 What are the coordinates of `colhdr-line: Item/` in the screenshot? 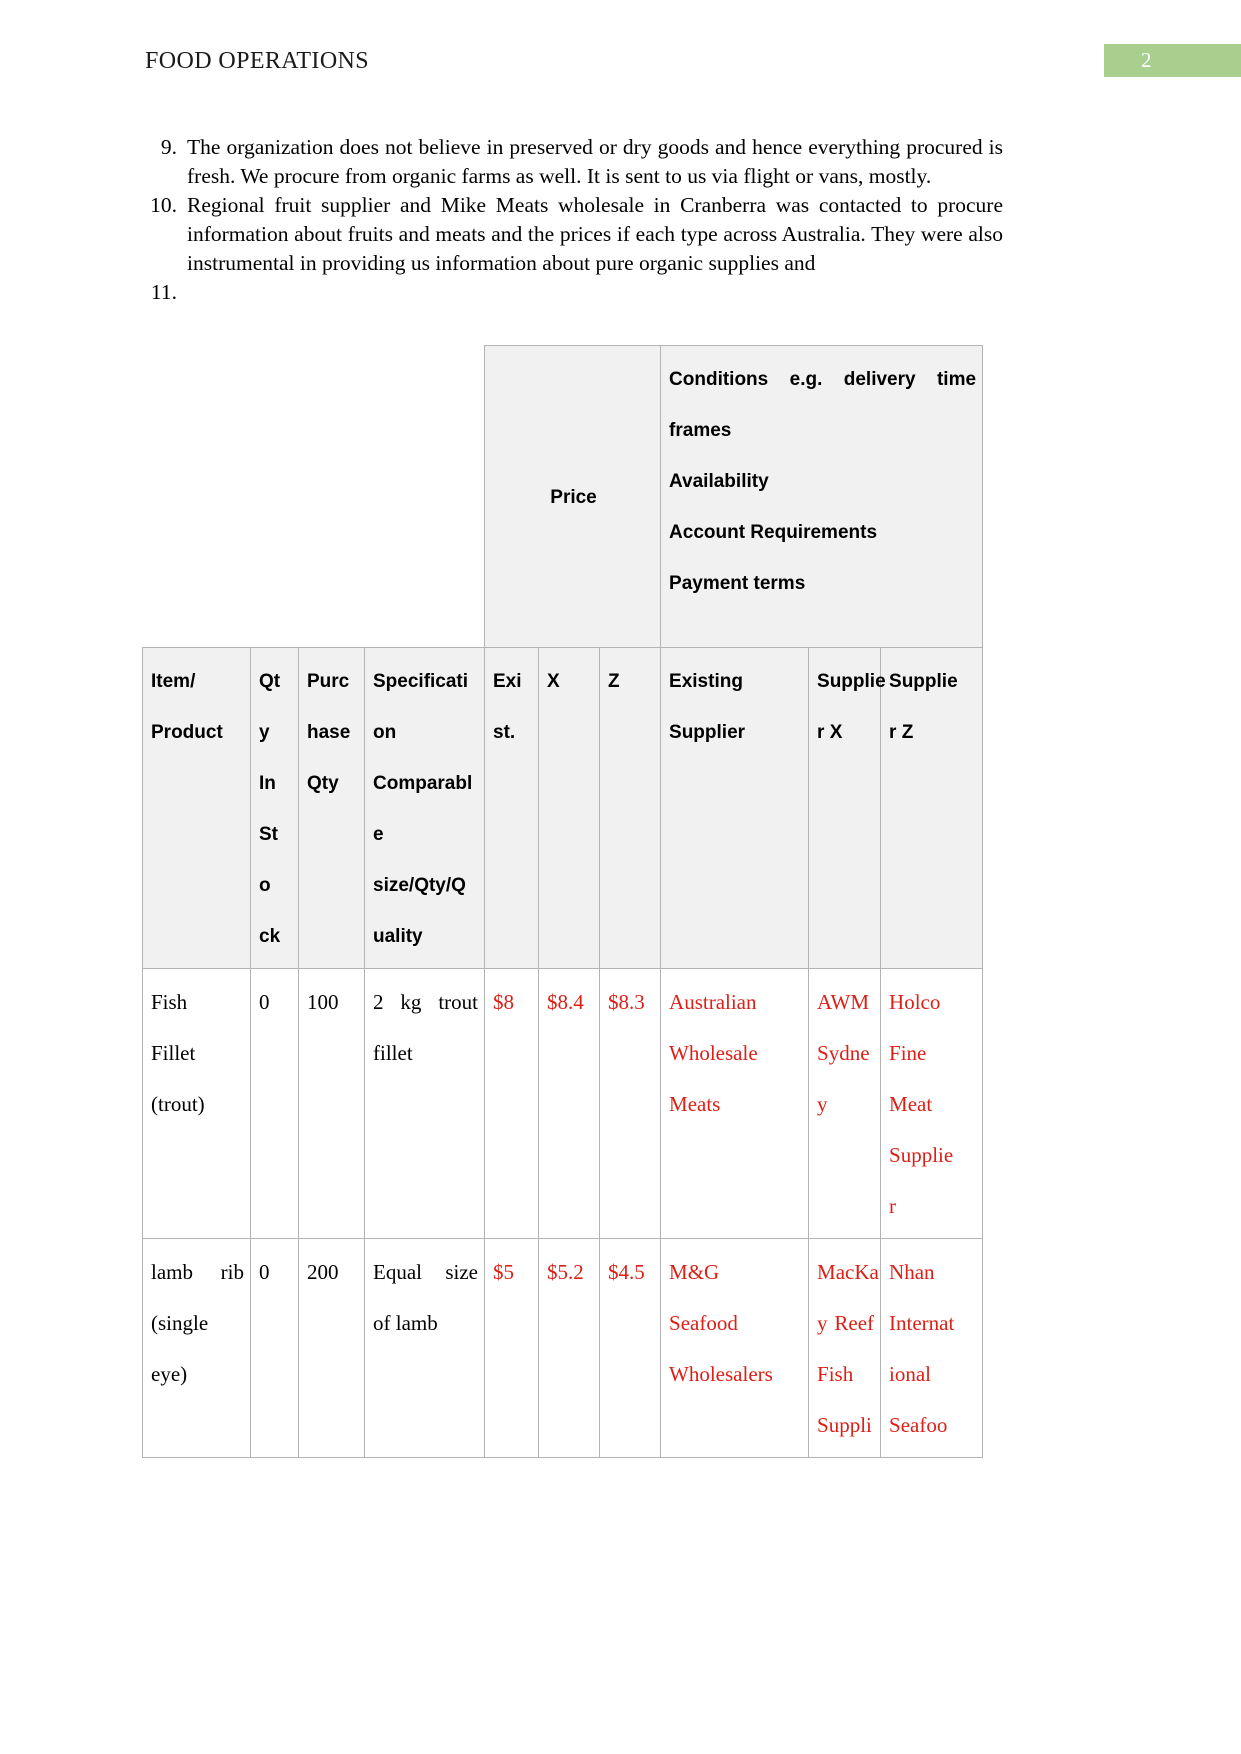 It's located at (173, 681).